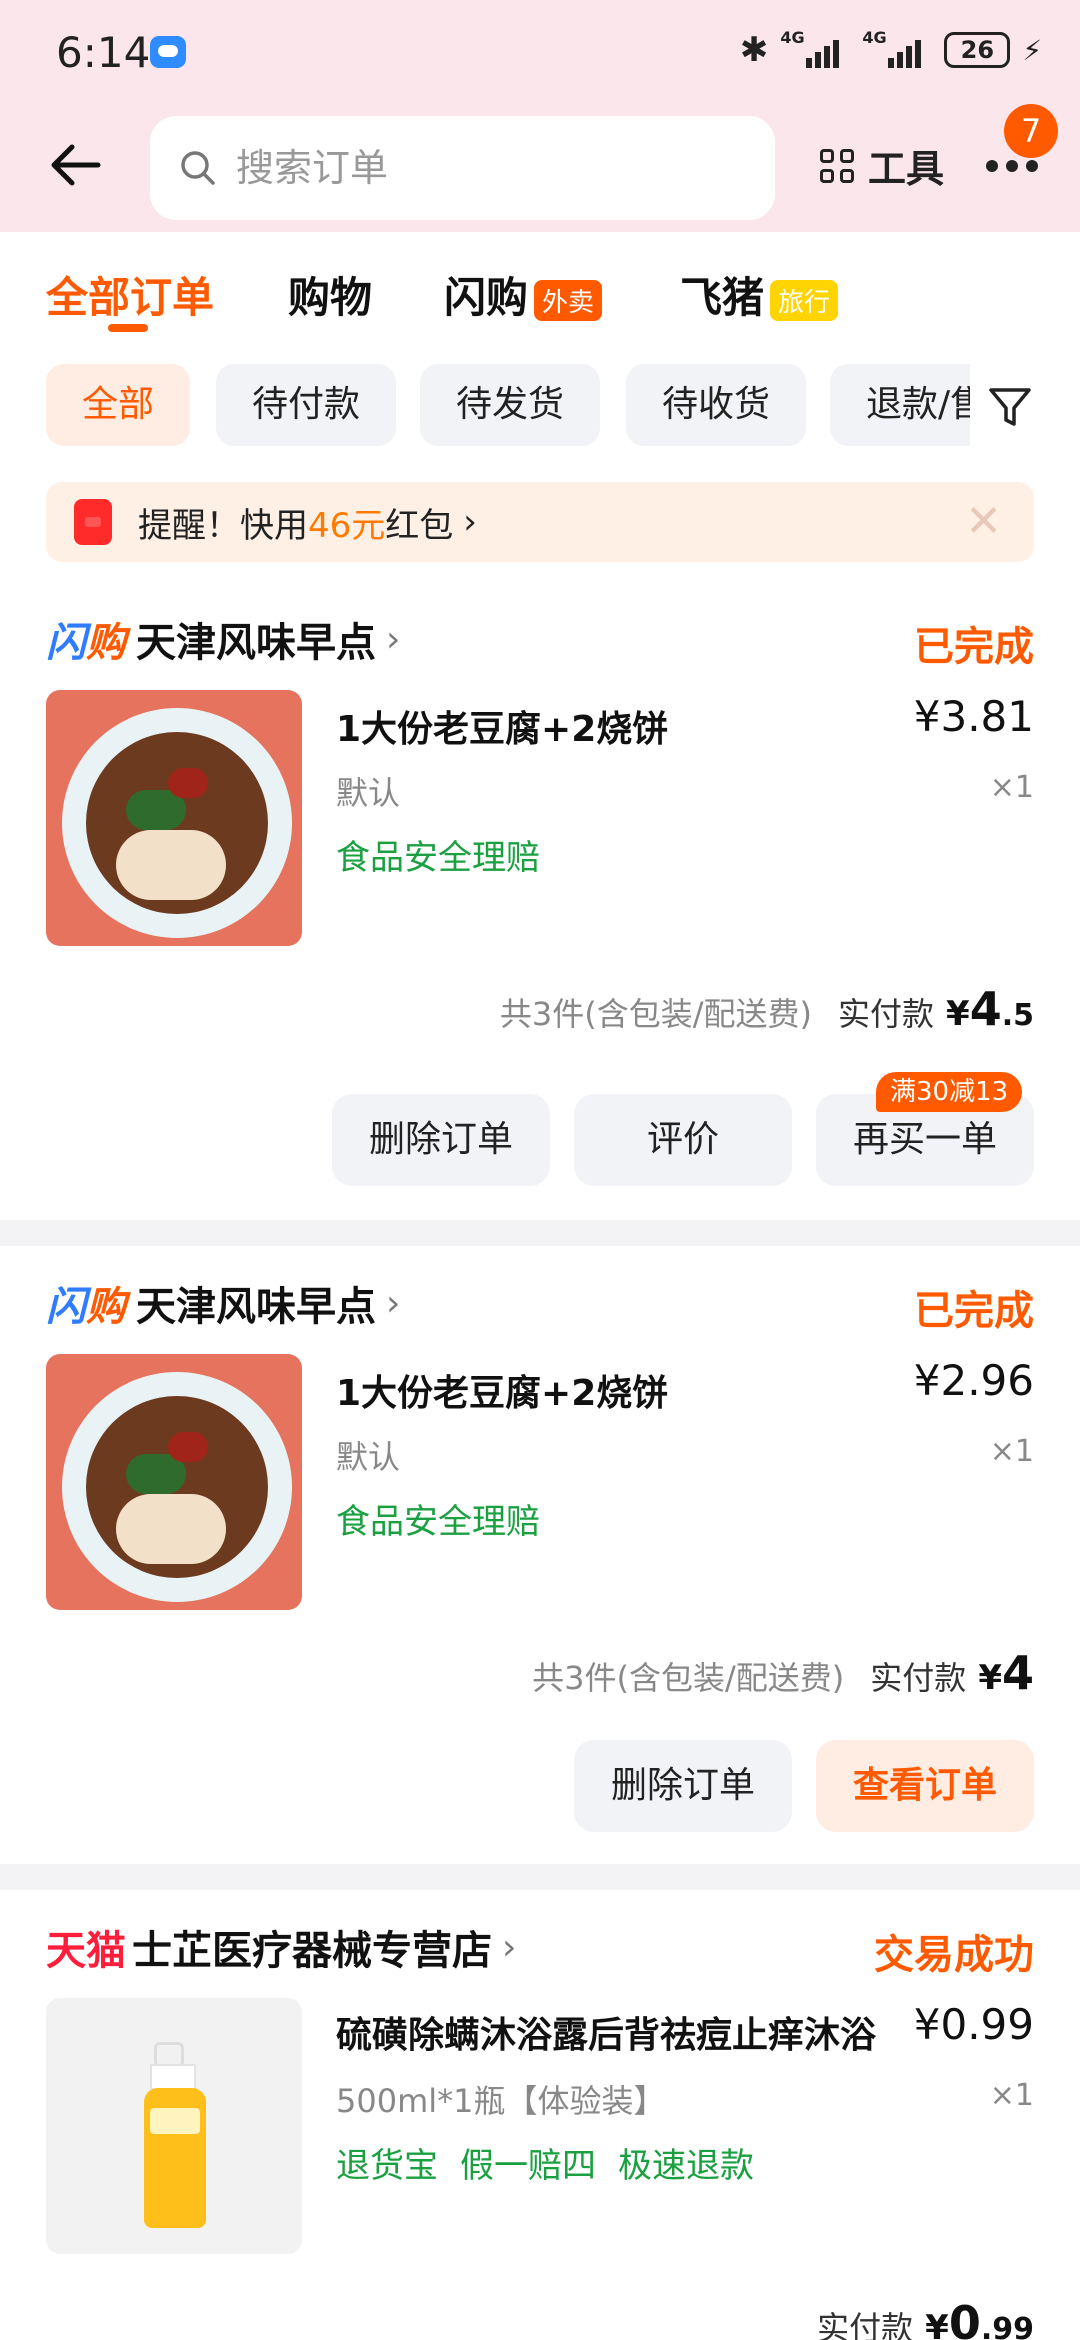 The height and width of the screenshot is (2340, 1080). I want to click on message-icon, so click(168, 52).